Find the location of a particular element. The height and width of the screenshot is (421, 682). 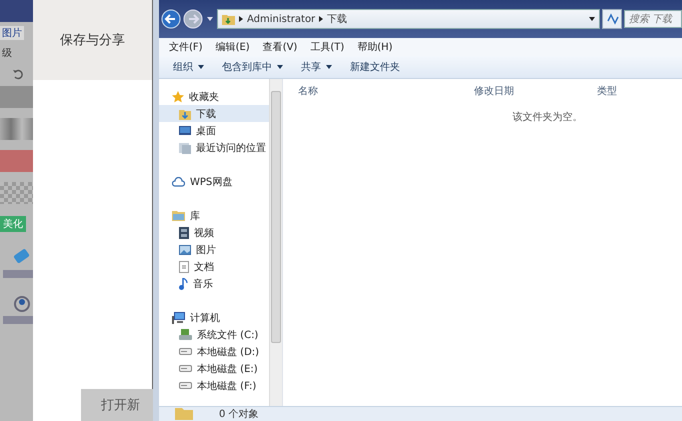

nav-item: 音乐 is located at coordinates (214, 283).